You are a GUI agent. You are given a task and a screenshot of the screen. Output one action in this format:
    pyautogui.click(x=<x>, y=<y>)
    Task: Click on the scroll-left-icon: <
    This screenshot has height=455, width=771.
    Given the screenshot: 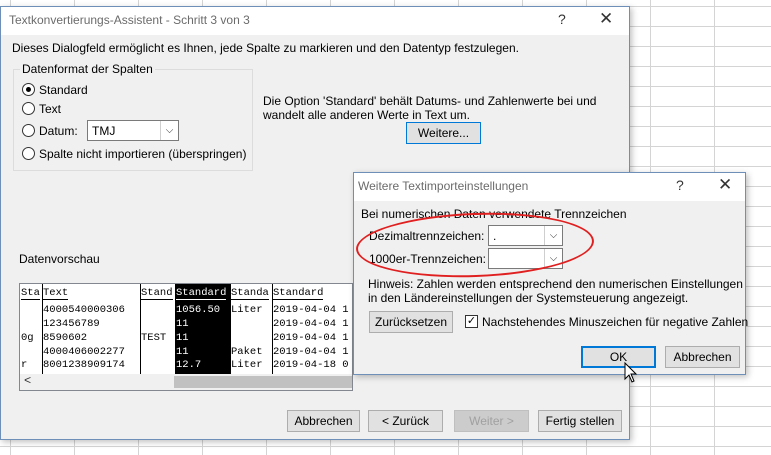 What is the action you would take?
    pyautogui.click(x=27, y=381)
    